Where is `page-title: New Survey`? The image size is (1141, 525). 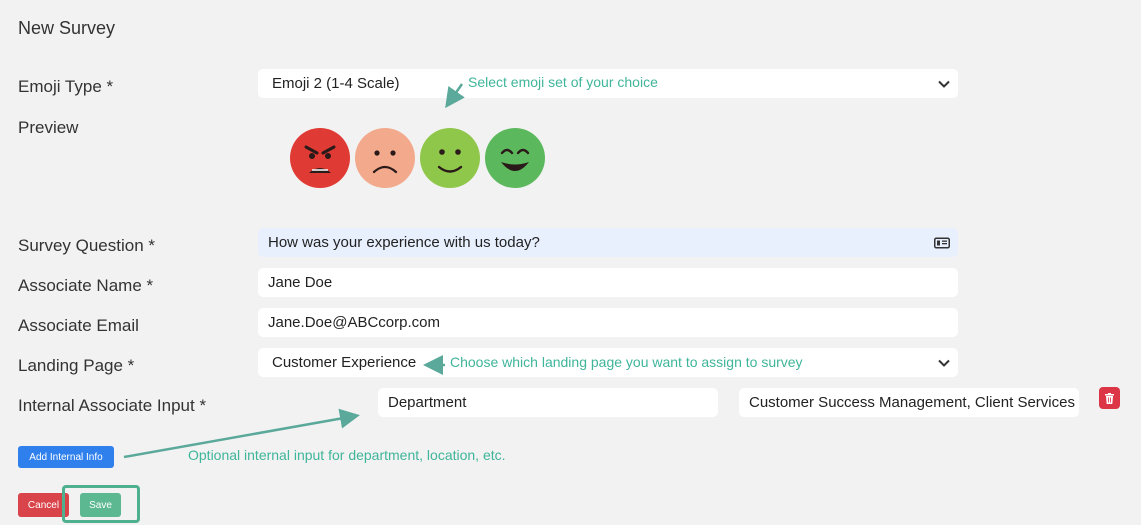 page-title: New Survey is located at coordinates (67, 28).